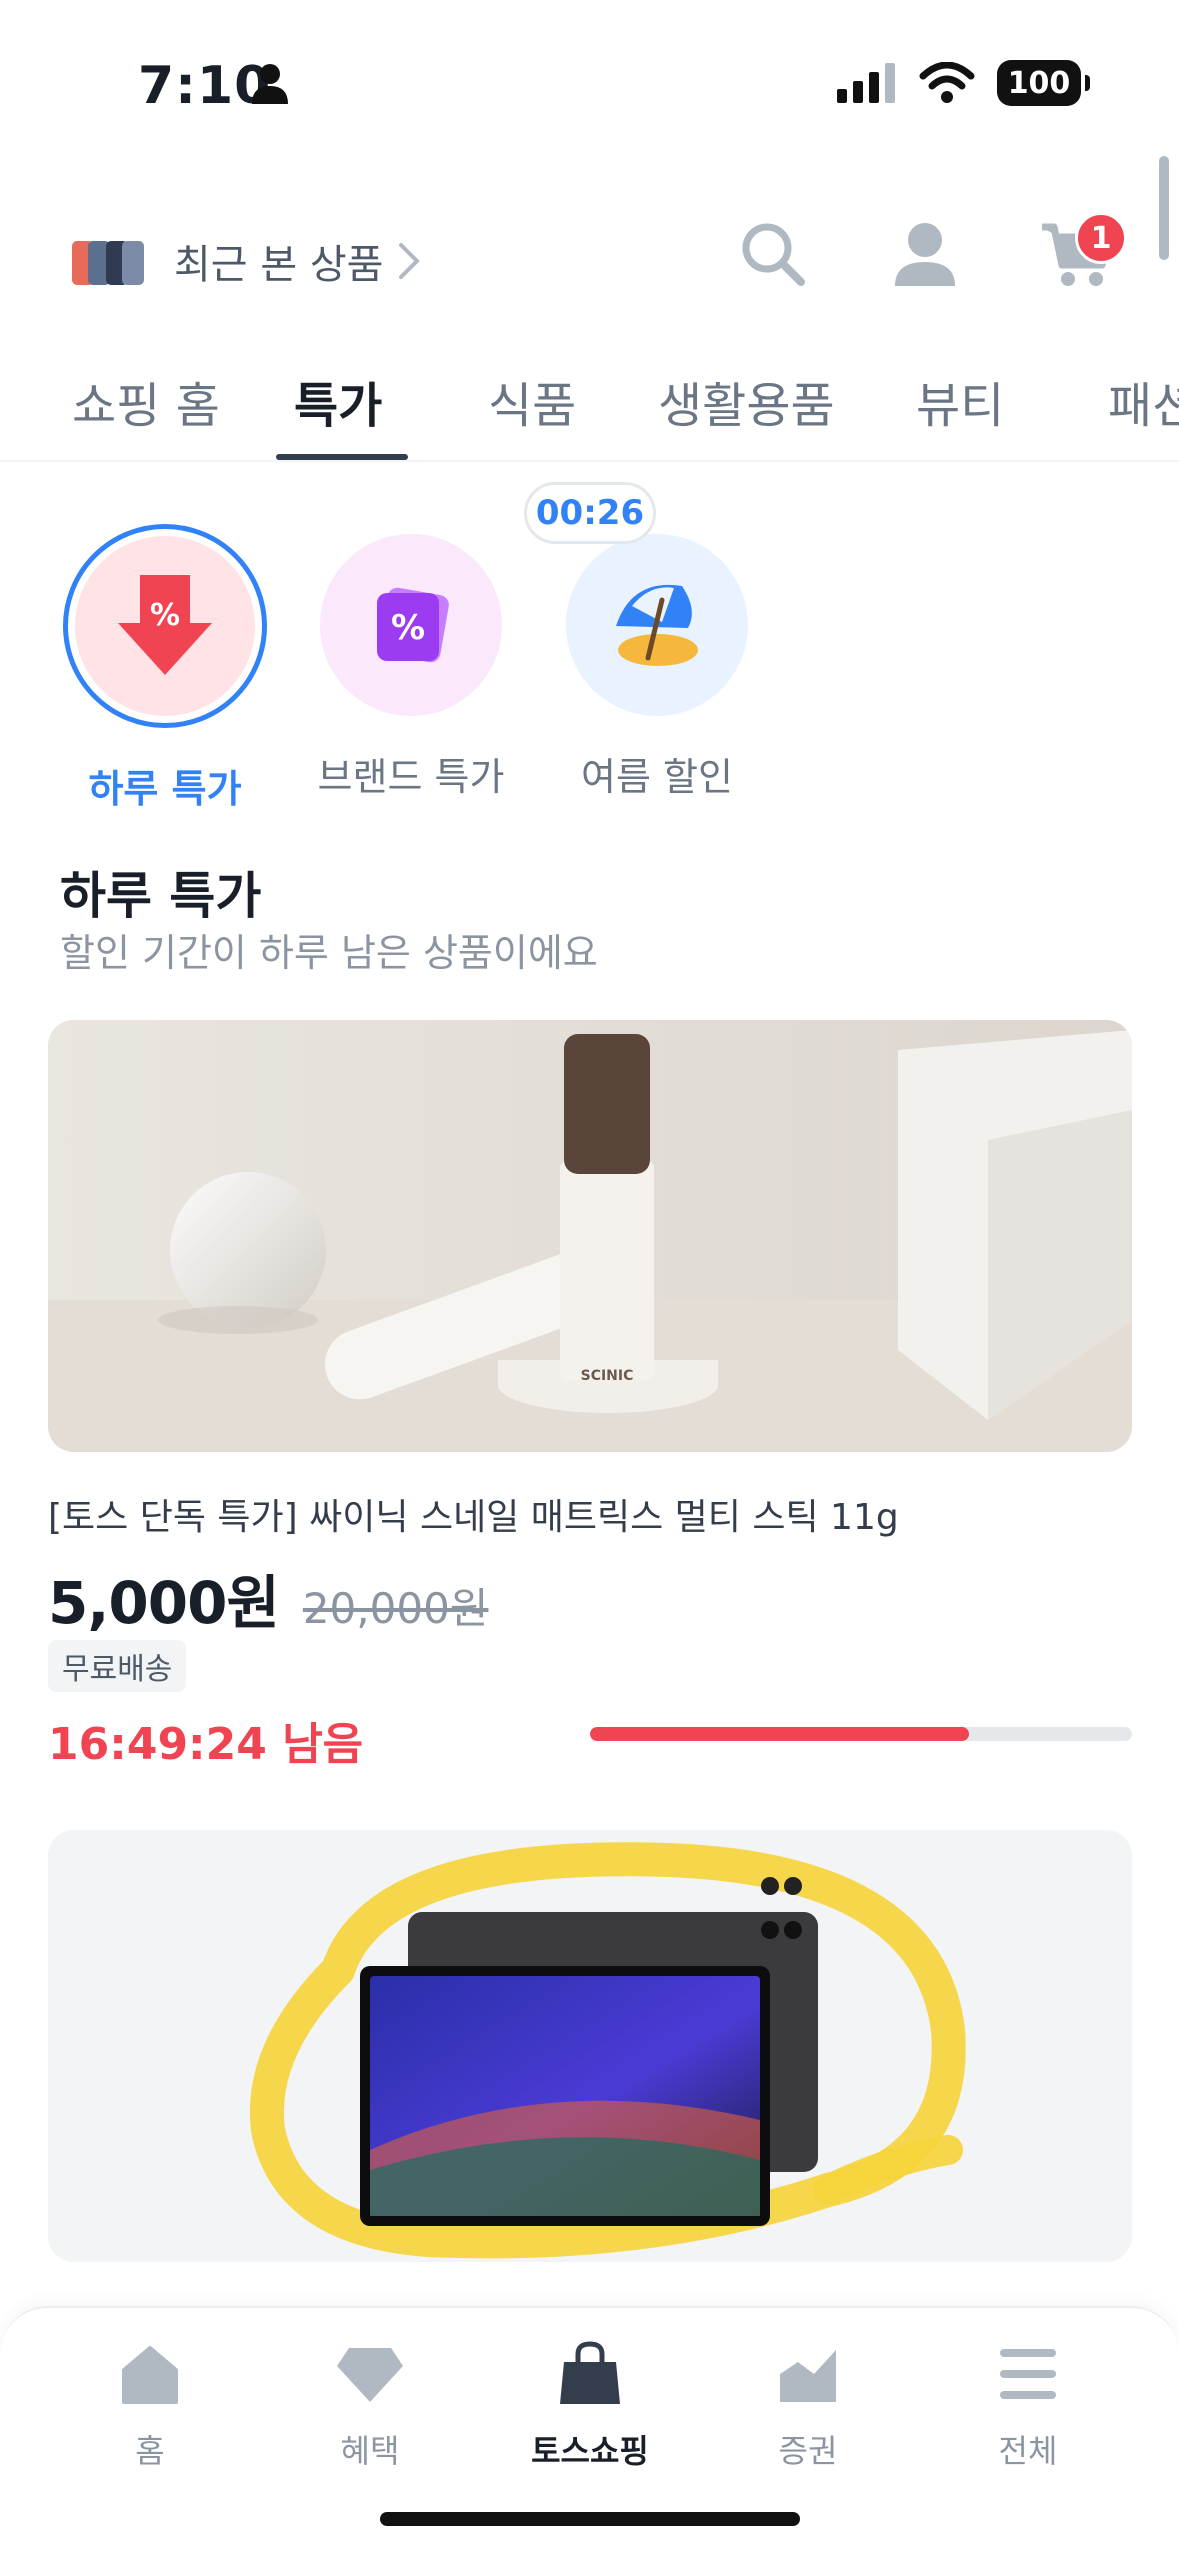  I want to click on diamond-icon, so click(370, 2375).